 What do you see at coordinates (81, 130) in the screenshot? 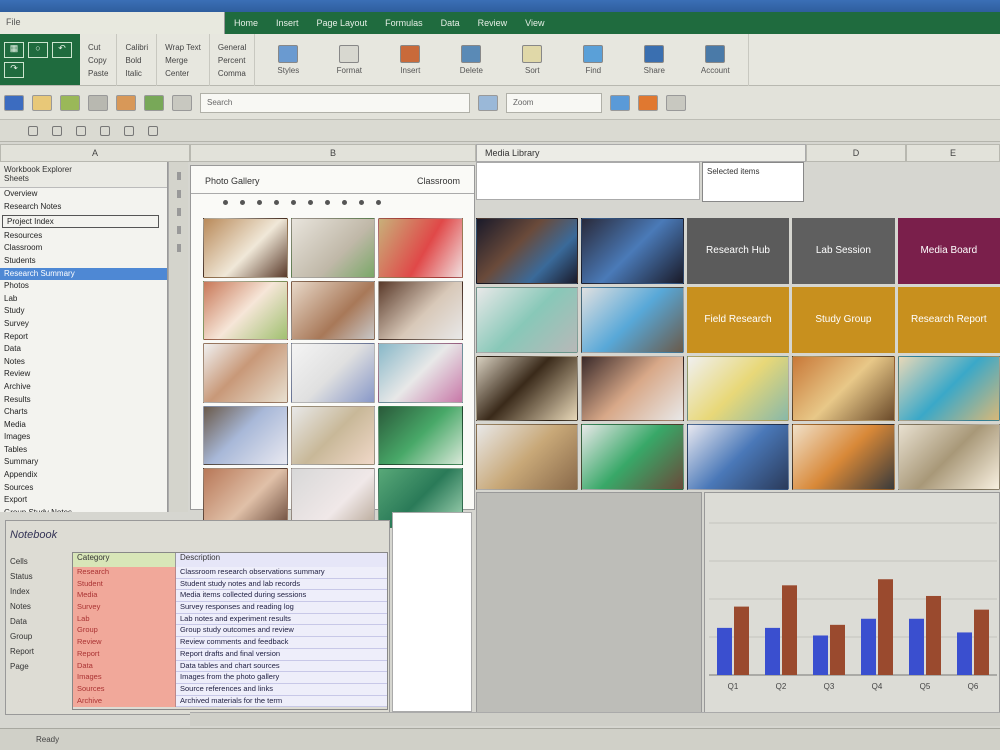
I see `next-icon` at bounding box center [81, 130].